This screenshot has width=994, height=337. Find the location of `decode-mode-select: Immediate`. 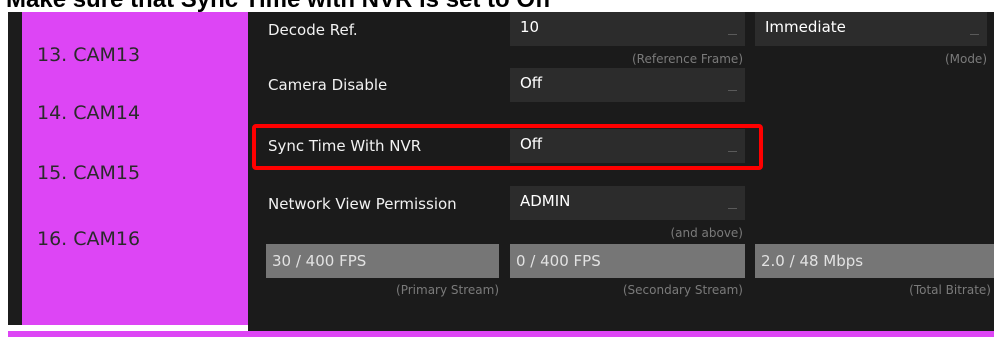

decode-mode-select: Immediate is located at coordinates (871, 29).